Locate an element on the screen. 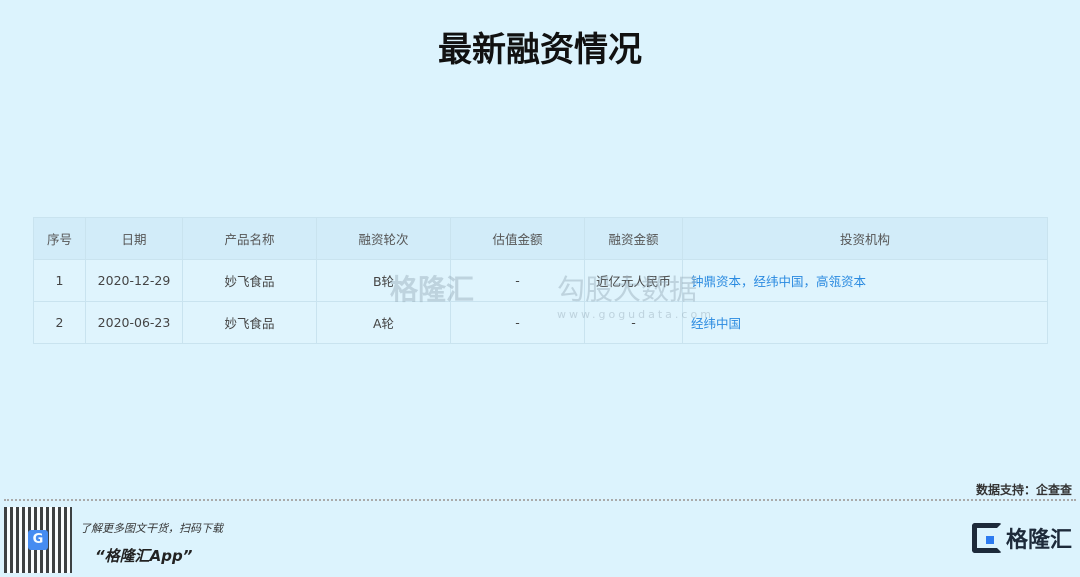 The width and height of the screenshot is (1080, 577). cell-date: 2020-06-23 is located at coordinates (134, 322).